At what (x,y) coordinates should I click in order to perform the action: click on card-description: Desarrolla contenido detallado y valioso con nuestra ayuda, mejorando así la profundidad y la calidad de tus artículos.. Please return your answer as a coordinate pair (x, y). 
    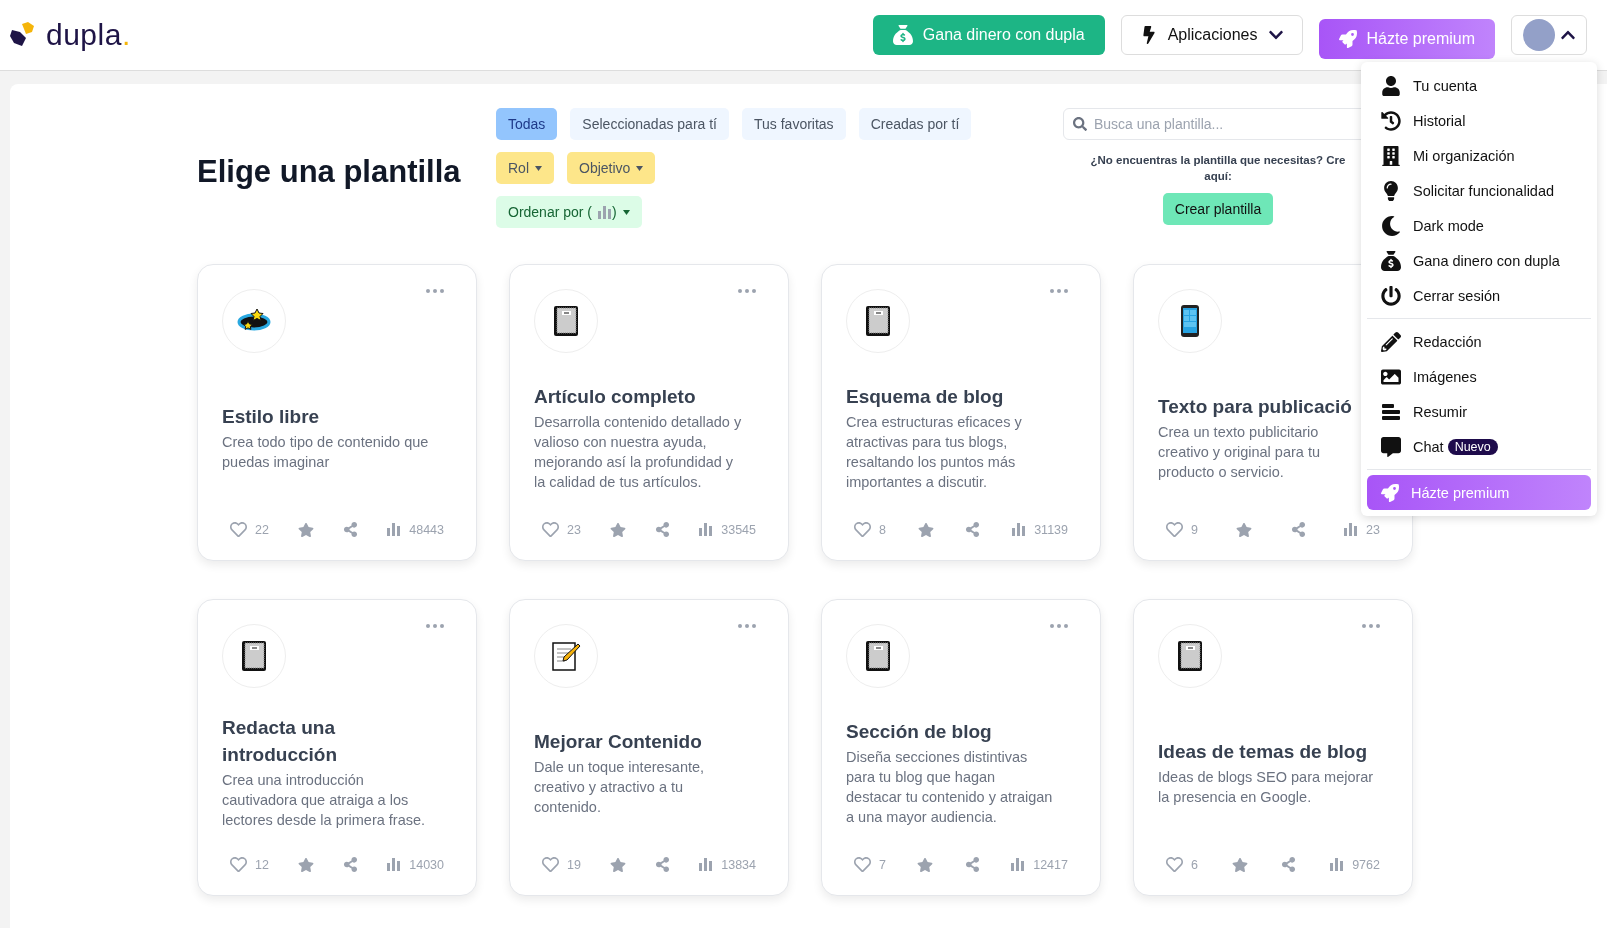
    Looking at the image, I should click on (638, 452).